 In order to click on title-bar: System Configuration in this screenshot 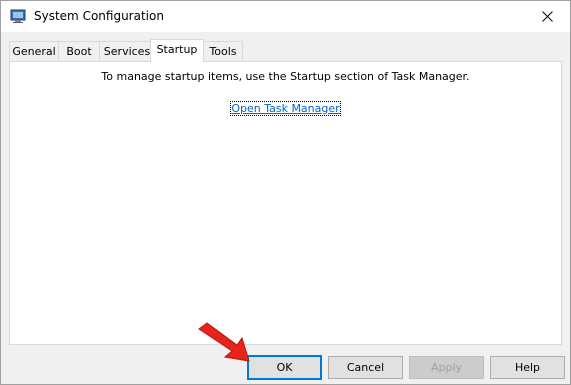, I will do `click(285, 16)`.